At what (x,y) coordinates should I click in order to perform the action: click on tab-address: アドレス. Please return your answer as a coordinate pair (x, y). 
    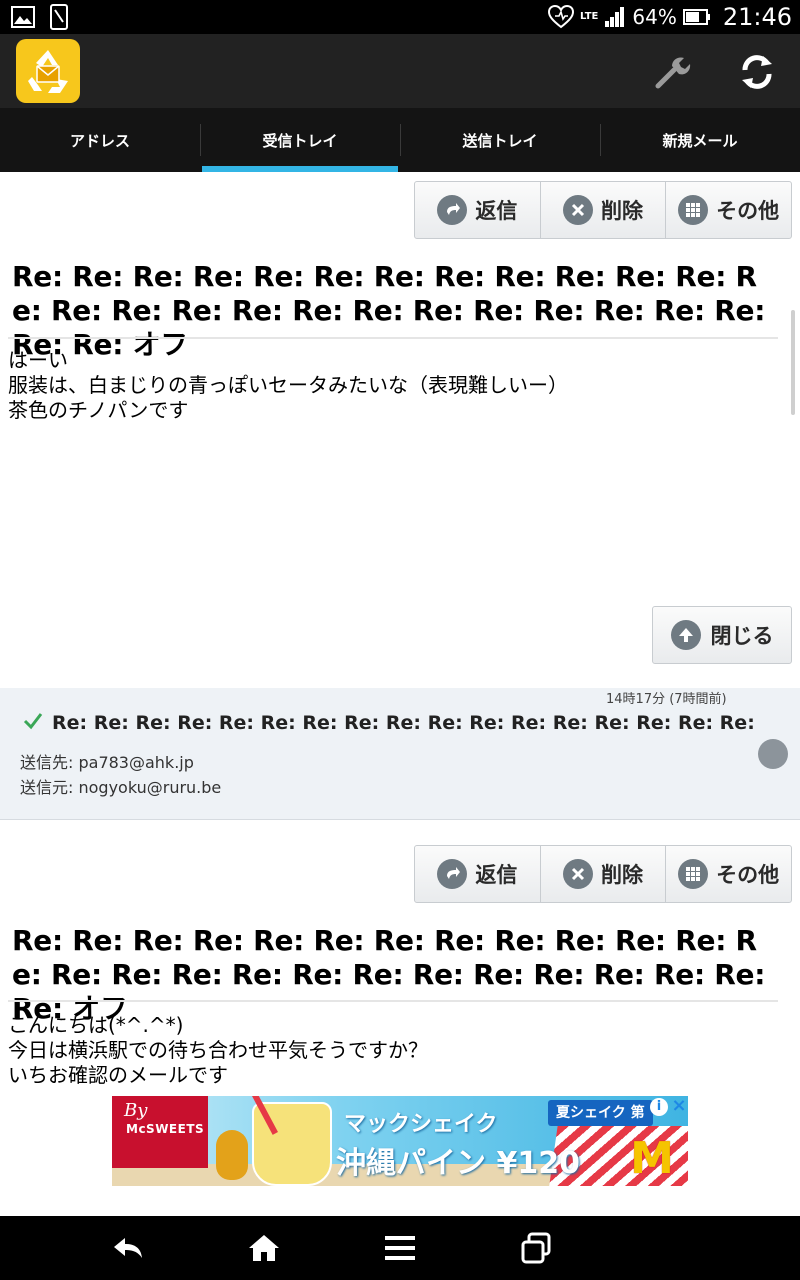
    Looking at the image, I should click on (100, 140).